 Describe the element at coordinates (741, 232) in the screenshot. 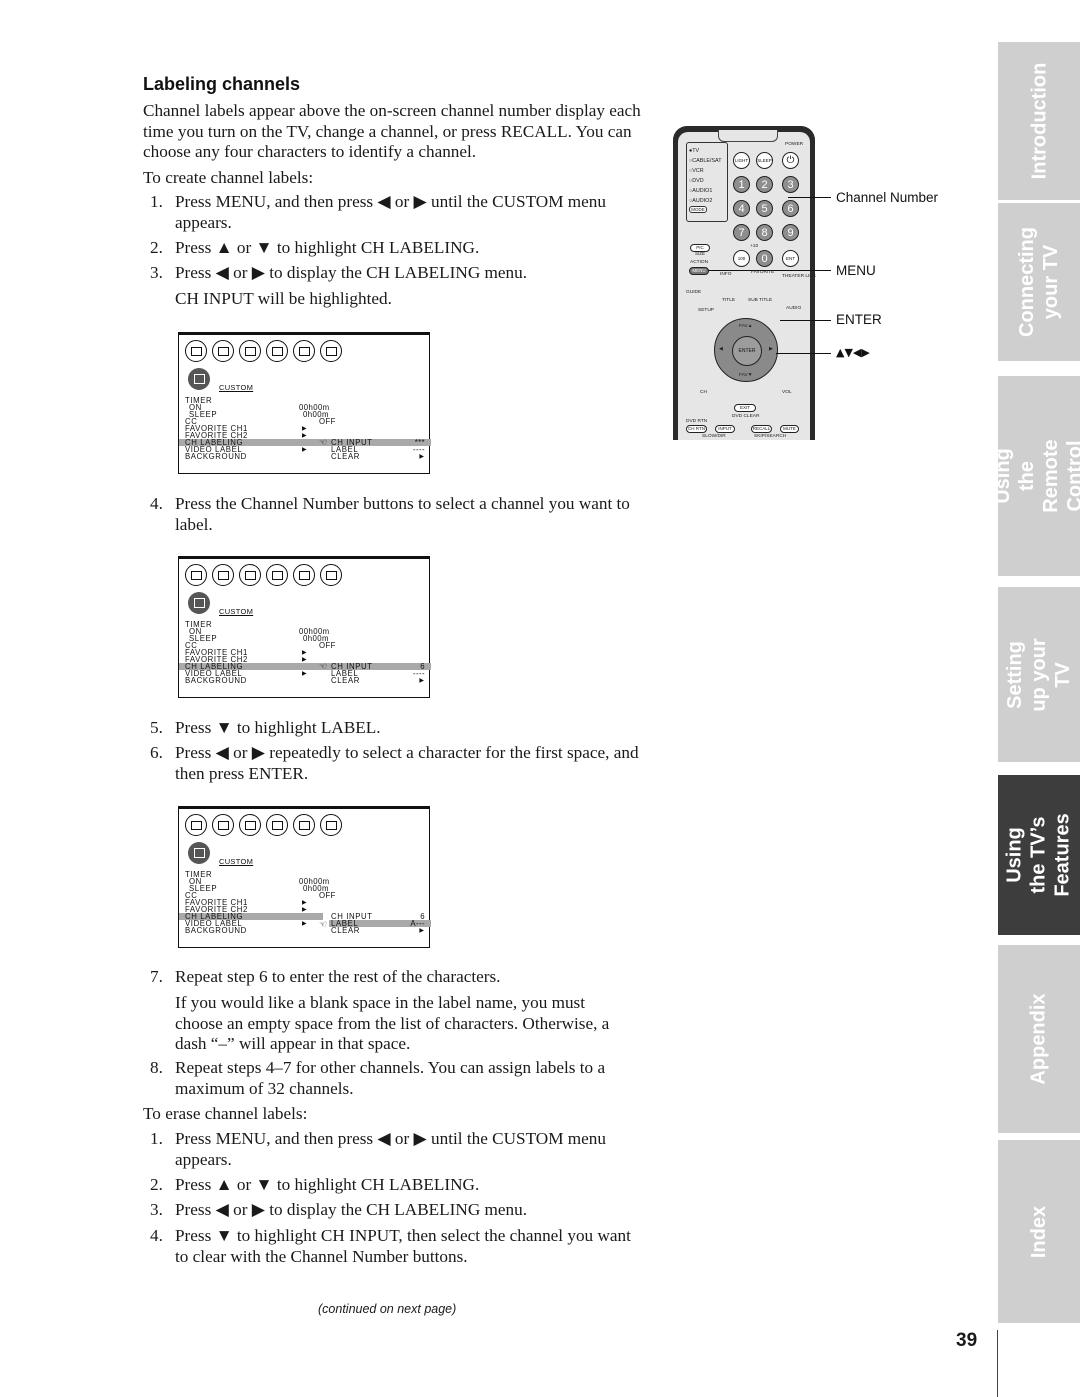

I see `digit-7-button: 7` at that location.